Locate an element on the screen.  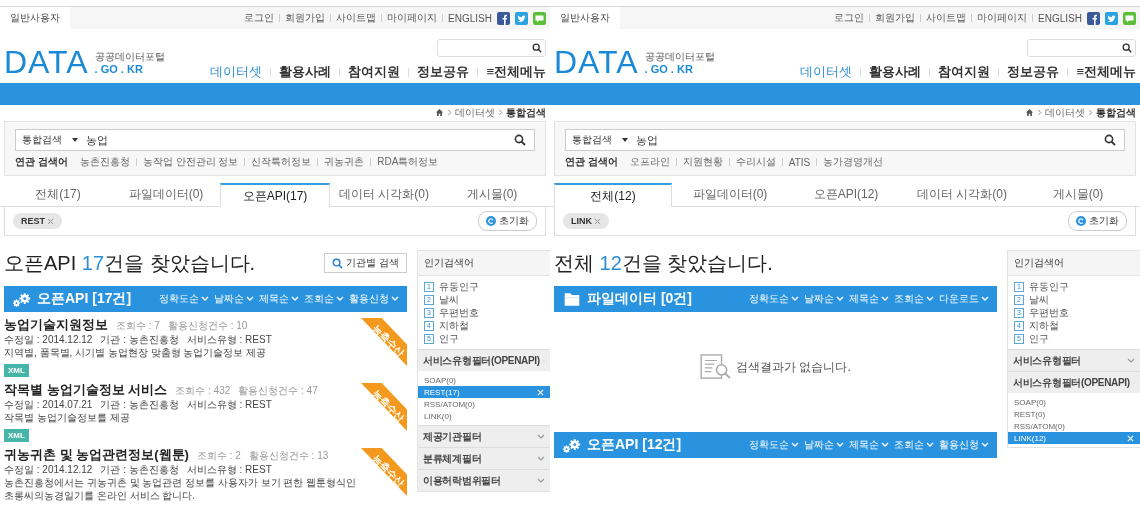
result-tab: 오픈API(12) is located at coordinates (846, 194).